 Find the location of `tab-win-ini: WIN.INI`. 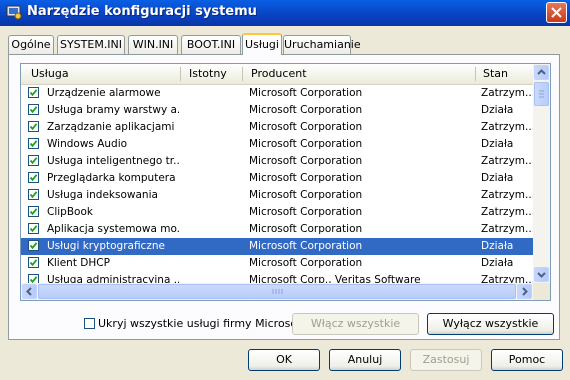

tab-win-ini: WIN.INI is located at coordinates (153, 44).